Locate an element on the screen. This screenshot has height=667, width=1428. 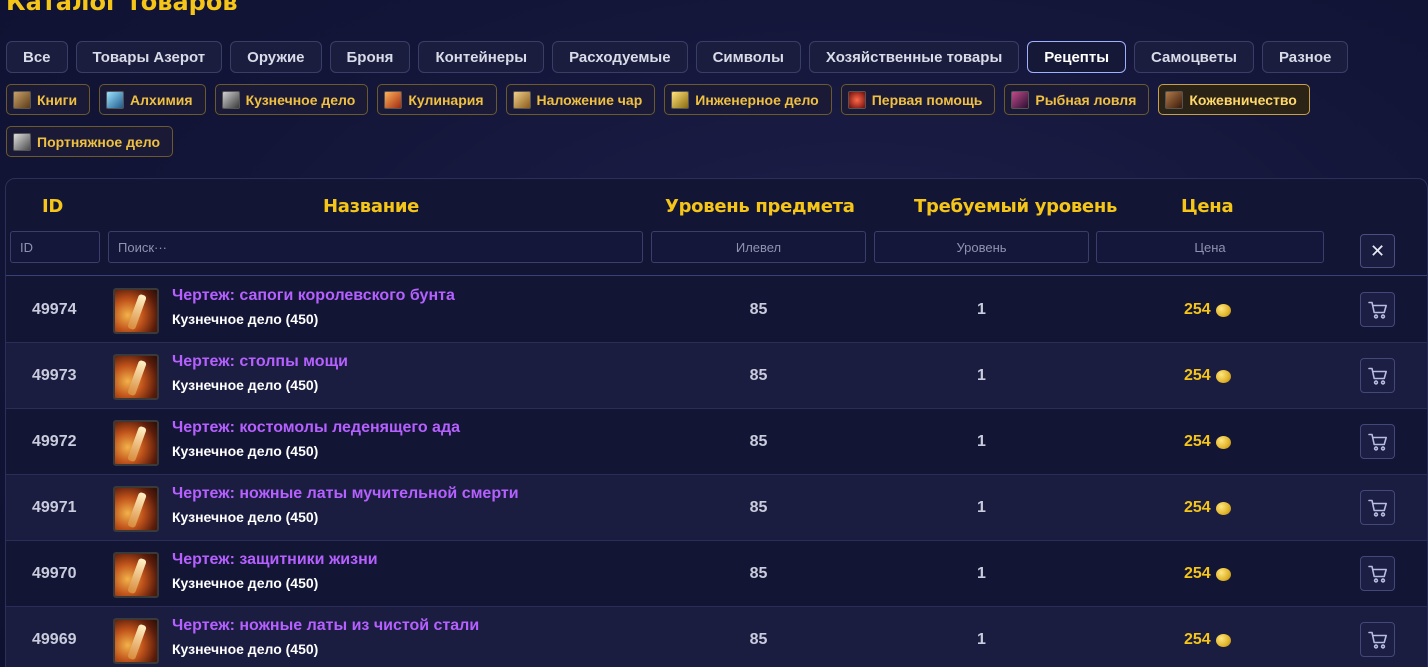
subcategory-alchemy: Алхимия is located at coordinates (152, 99).